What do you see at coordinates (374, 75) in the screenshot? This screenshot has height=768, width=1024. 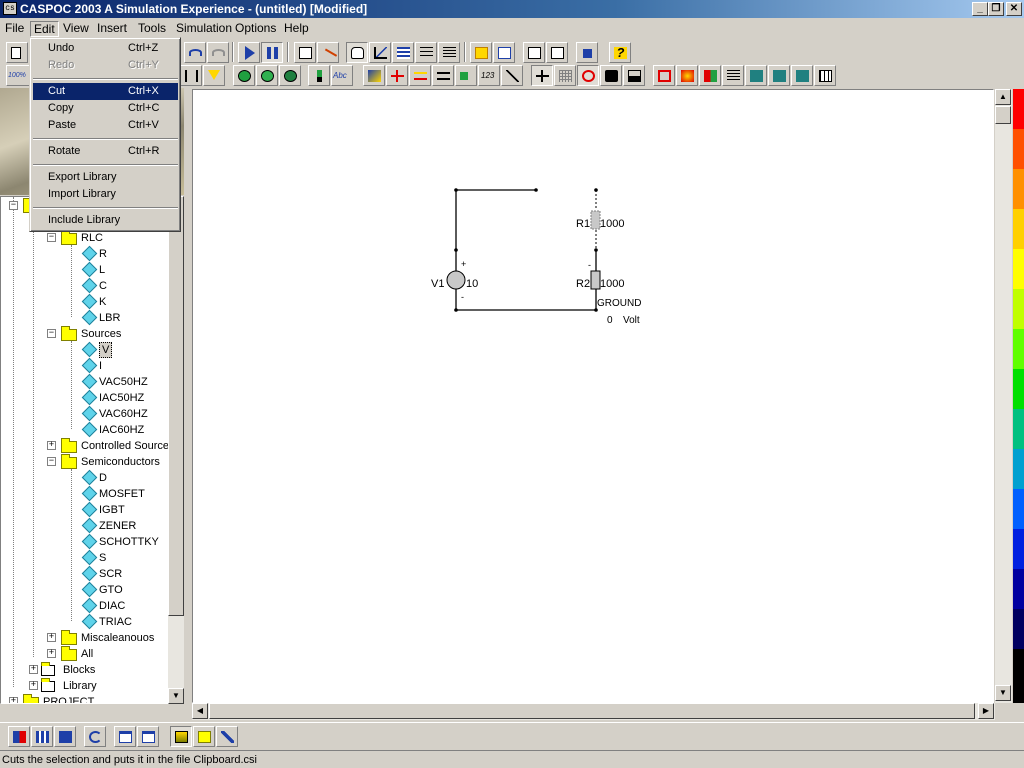 I see `color-fill-button` at bounding box center [374, 75].